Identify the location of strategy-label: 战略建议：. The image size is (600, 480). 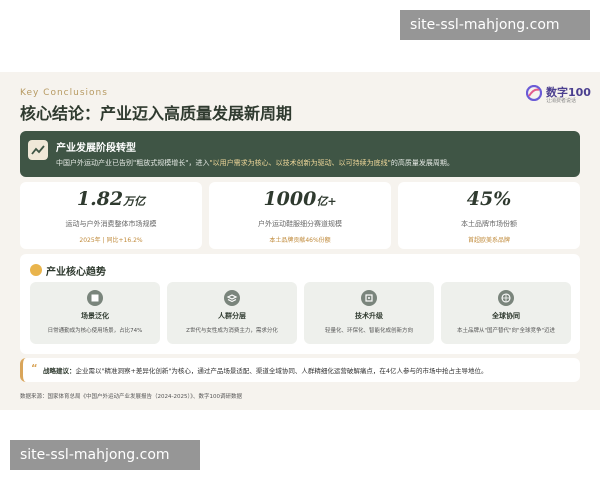
(59, 371).